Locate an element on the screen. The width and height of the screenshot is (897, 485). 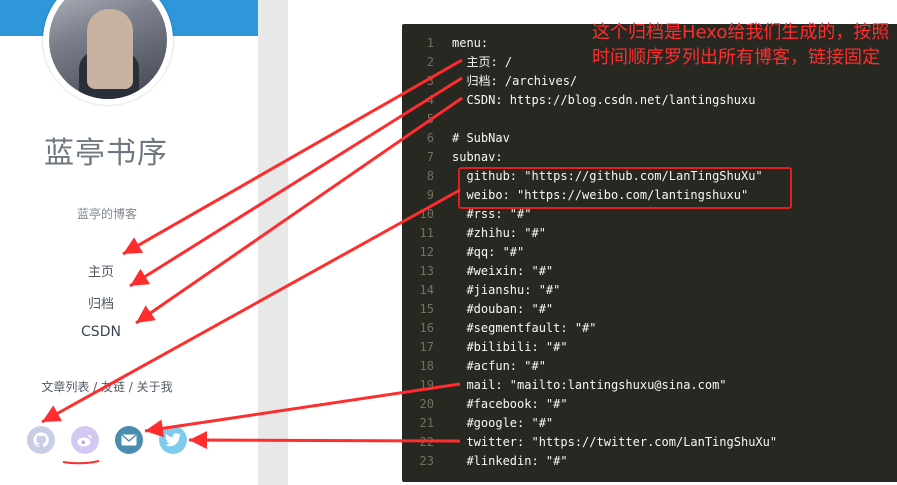
code-line: 19 mail: "mailto:lantingshuxu@sina.com" is located at coordinates (651, 385).